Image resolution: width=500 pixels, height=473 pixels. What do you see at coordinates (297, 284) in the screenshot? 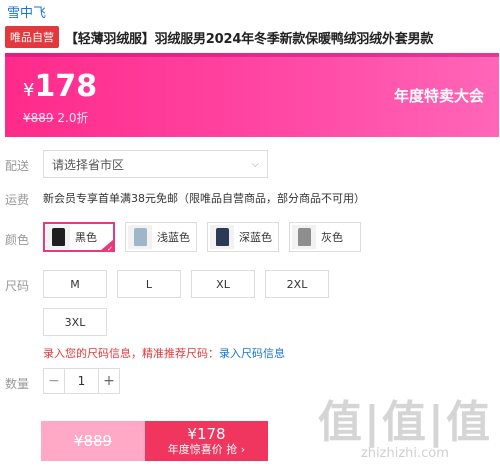
I see `size-option-2xl: 2XL` at bounding box center [297, 284].